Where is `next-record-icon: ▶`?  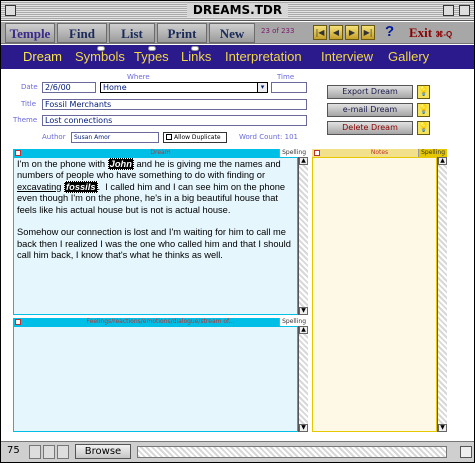
next-record-icon: ▶ is located at coordinates (352, 32).